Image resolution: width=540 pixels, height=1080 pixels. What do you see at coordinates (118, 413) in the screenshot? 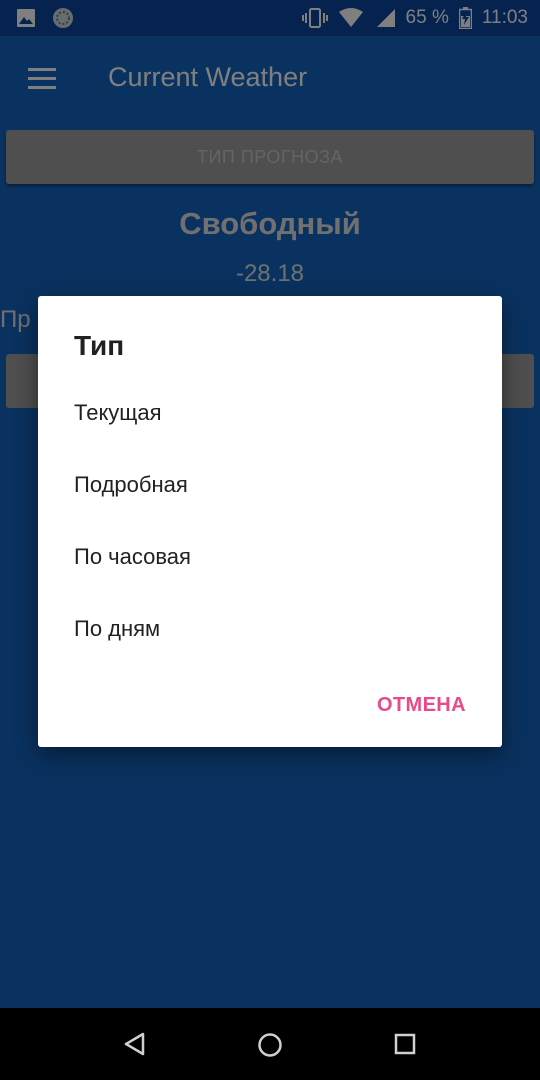
I see `option-current: Текущая` at bounding box center [118, 413].